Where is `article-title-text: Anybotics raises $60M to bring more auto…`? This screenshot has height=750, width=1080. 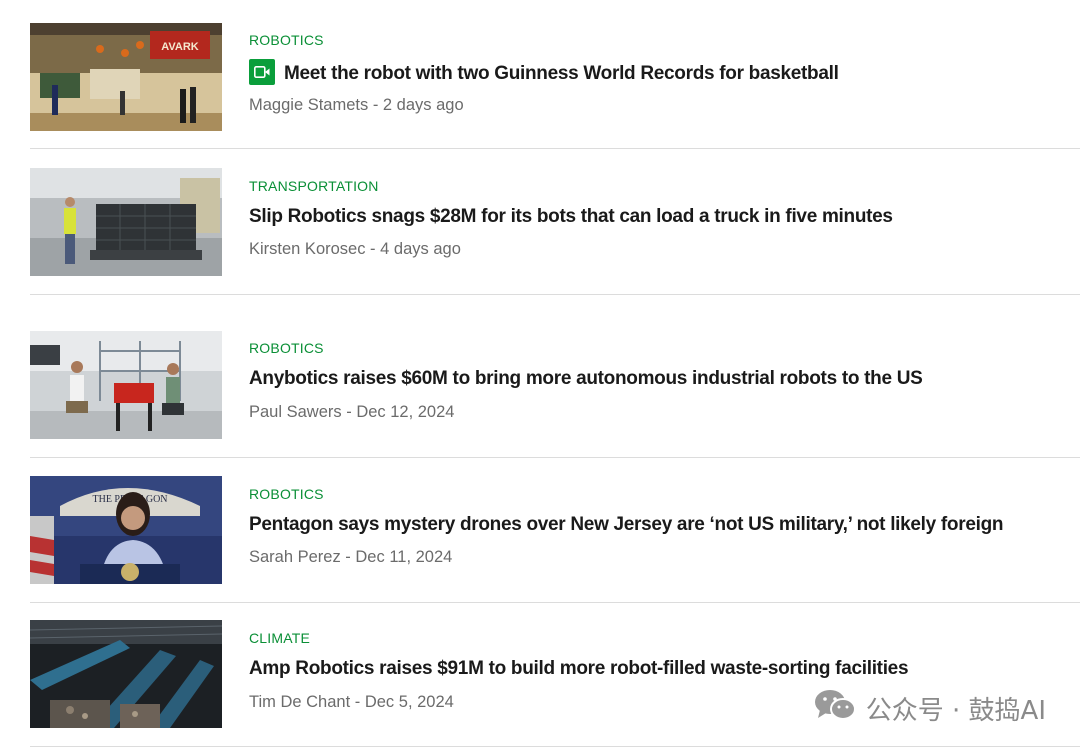 article-title-text: Anybotics raises $60M to bring more auto… is located at coordinates (586, 378).